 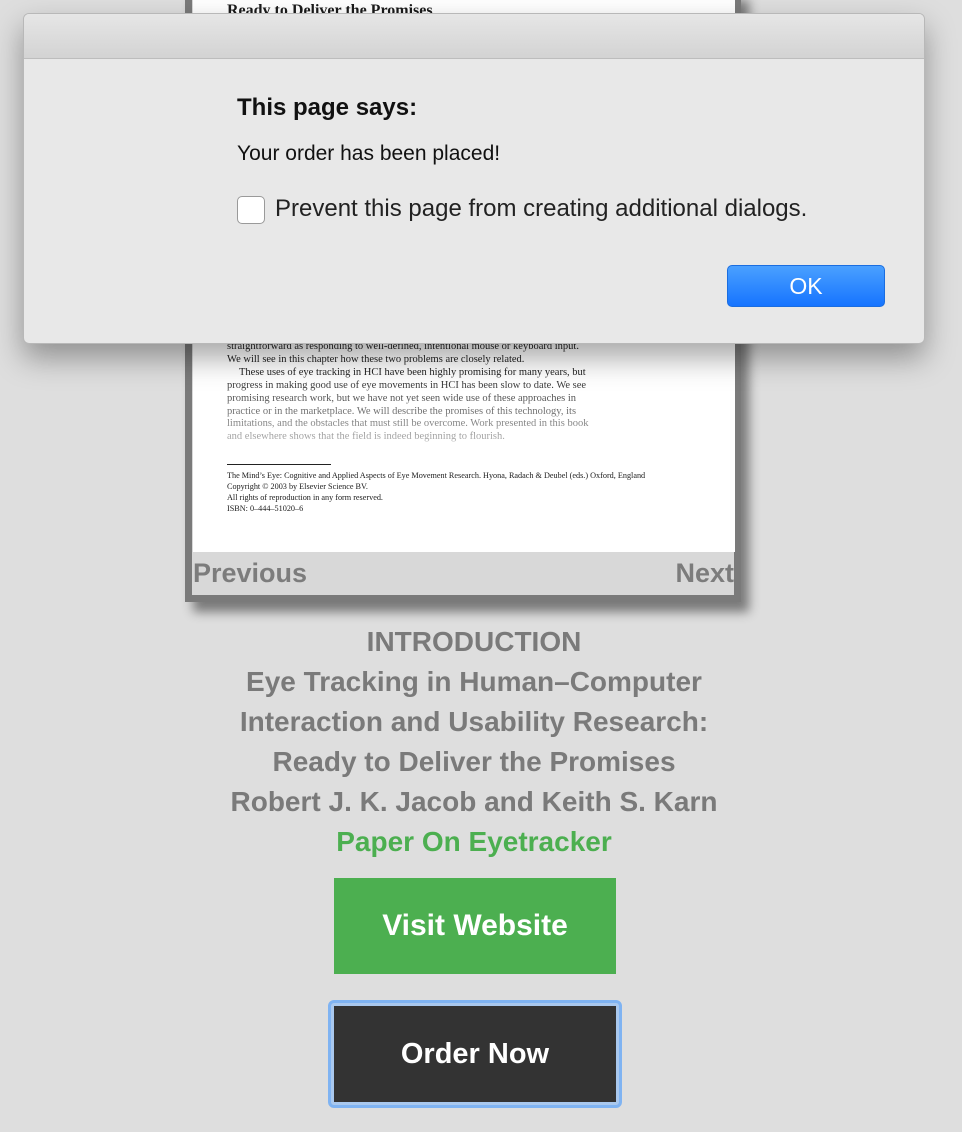 What do you see at coordinates (327, 107) in the screenshot?
I see `dialog-heading: This page says:` at bounding box center [327, 107].